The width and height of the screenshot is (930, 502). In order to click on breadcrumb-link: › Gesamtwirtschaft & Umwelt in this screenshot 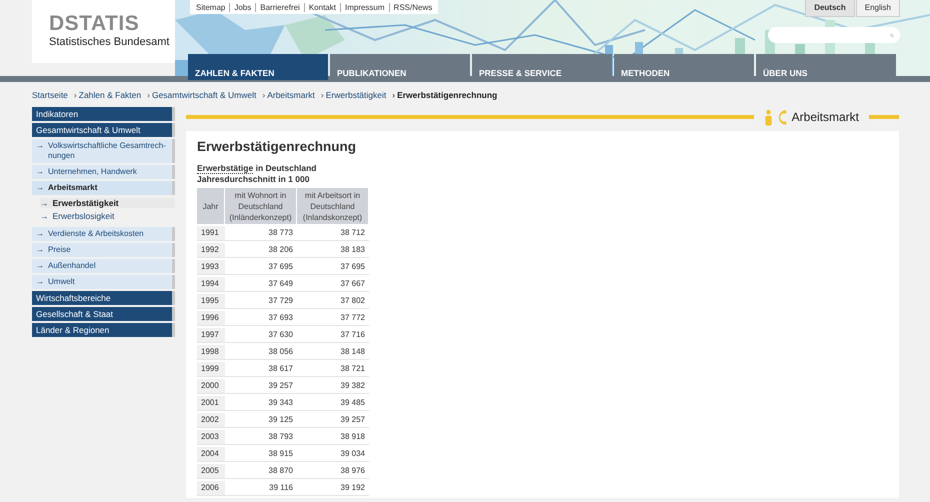, I will do `click(201, 96)`.